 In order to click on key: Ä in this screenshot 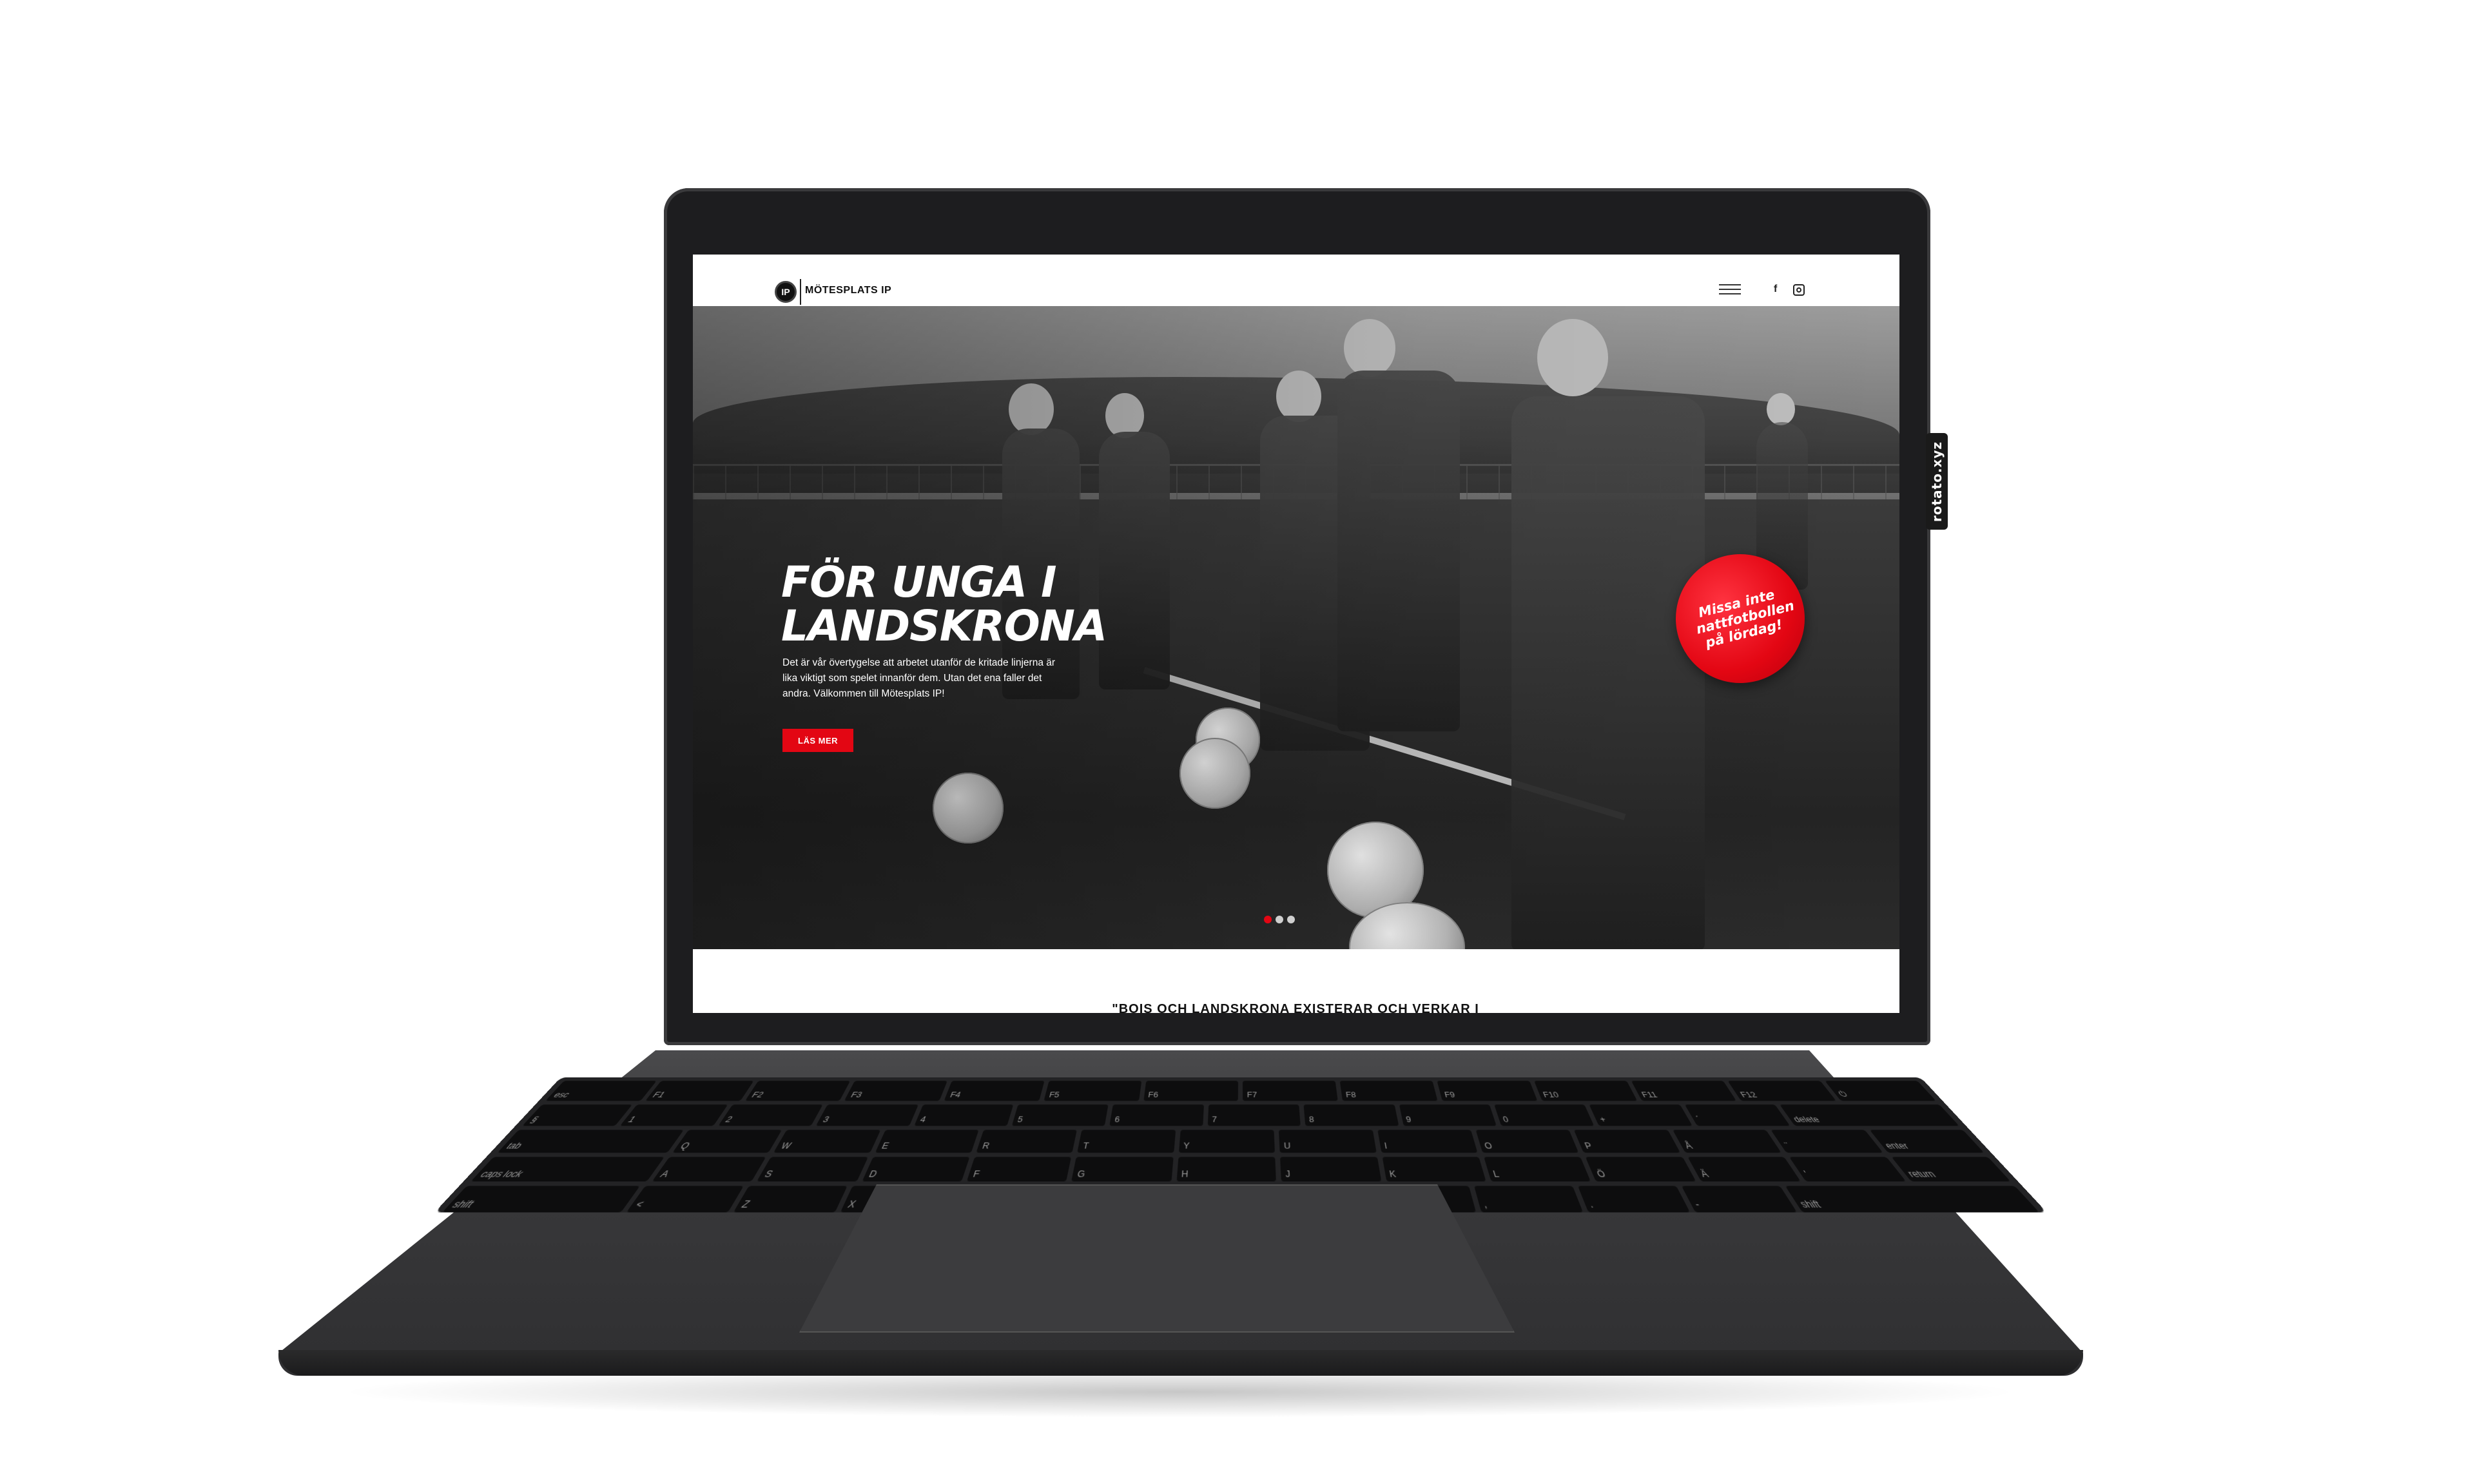, I will do `click(1744, 1169)`.